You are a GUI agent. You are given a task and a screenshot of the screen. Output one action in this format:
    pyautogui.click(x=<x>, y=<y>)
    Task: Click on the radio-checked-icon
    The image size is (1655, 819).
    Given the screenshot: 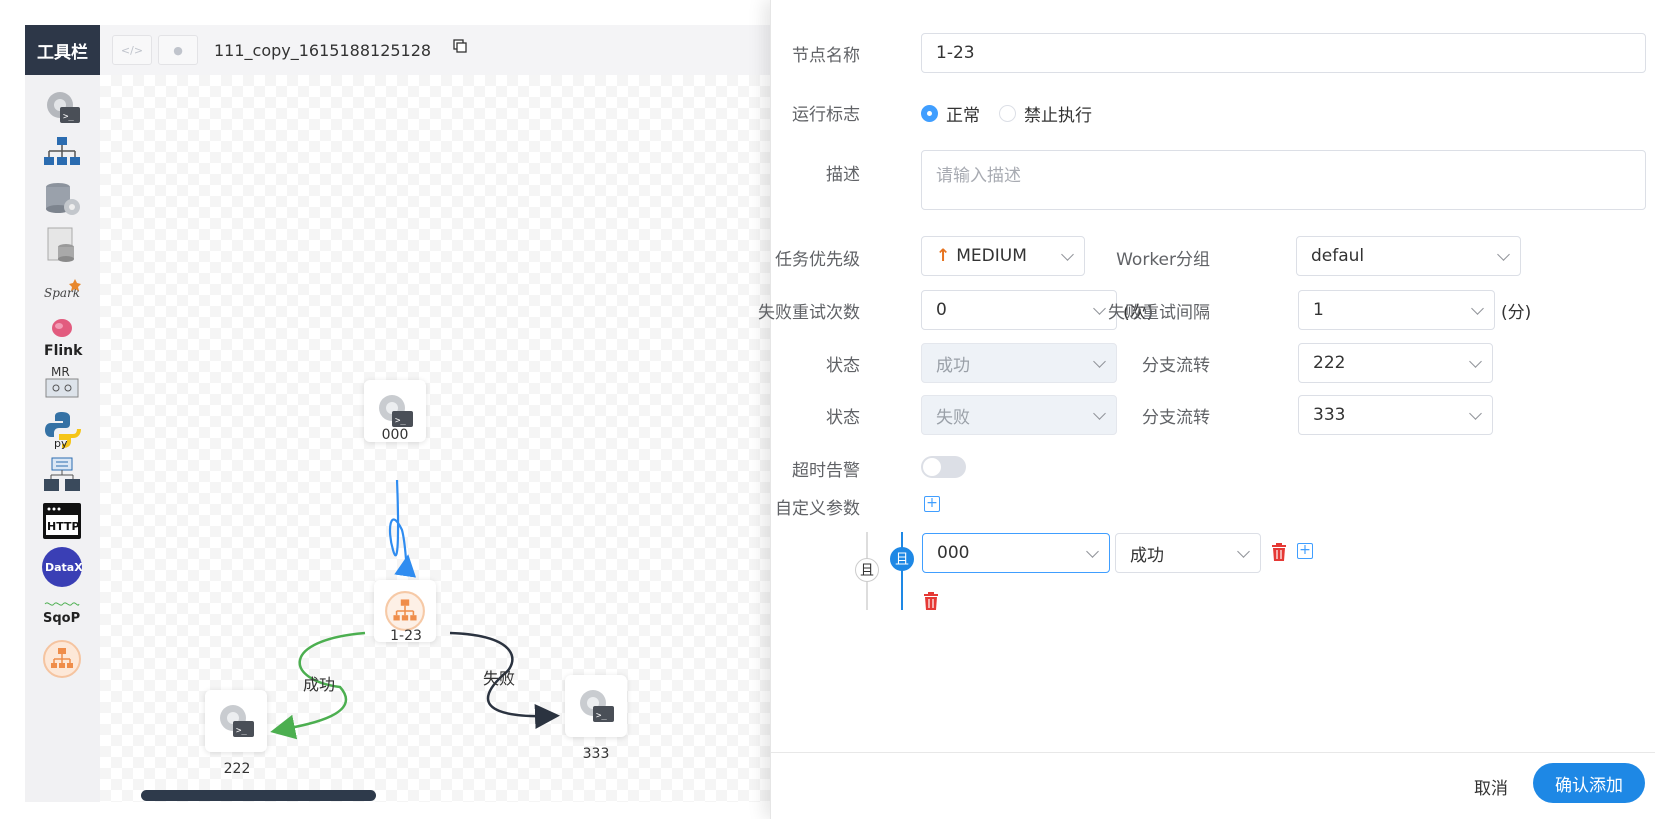 What is the action you would take?
    pyautogui.click(x=929, y=113)
    